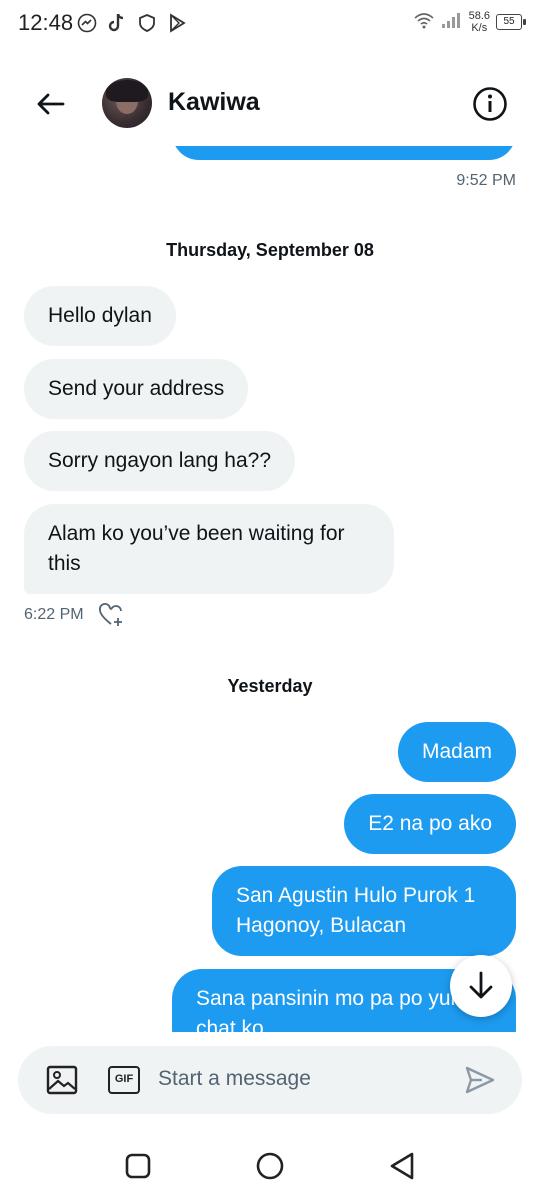  I want to click on status-right: 58.6 K/s 55, so click(469, 22).